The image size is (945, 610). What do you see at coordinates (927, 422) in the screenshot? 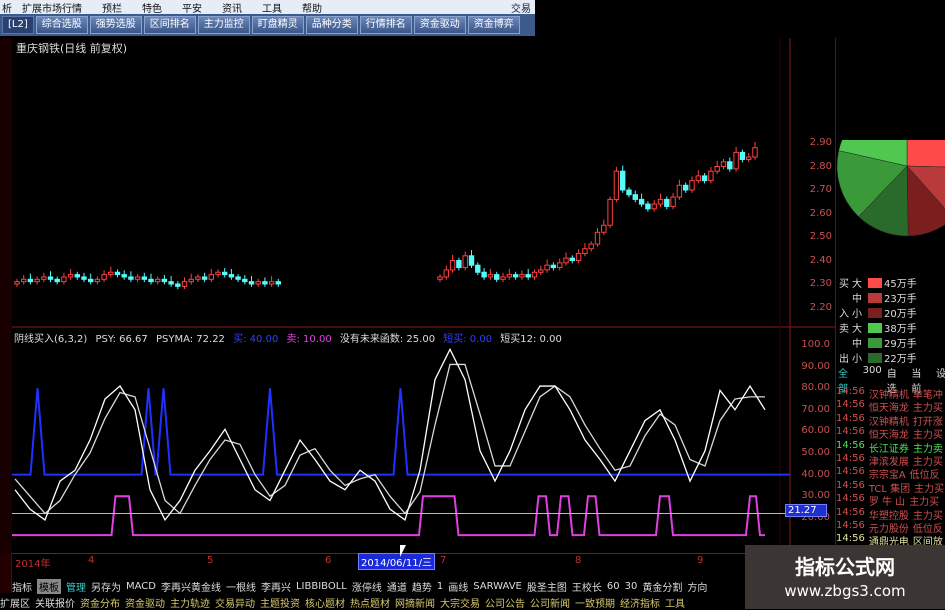
I see `ticker-type: 打开涨` at bounding box center [927, 422].